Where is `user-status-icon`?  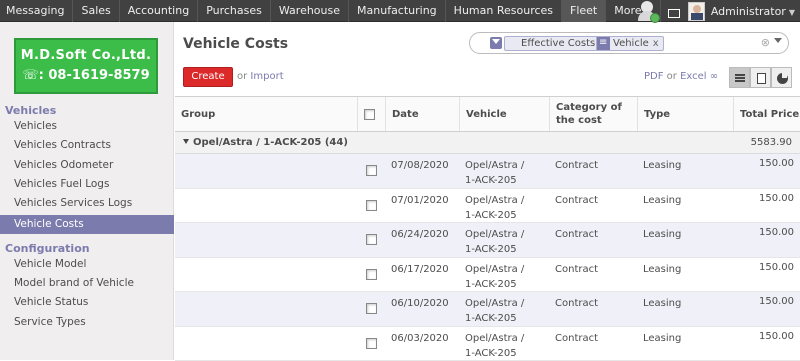 user-status-icon is located at coordinates (647, 11).